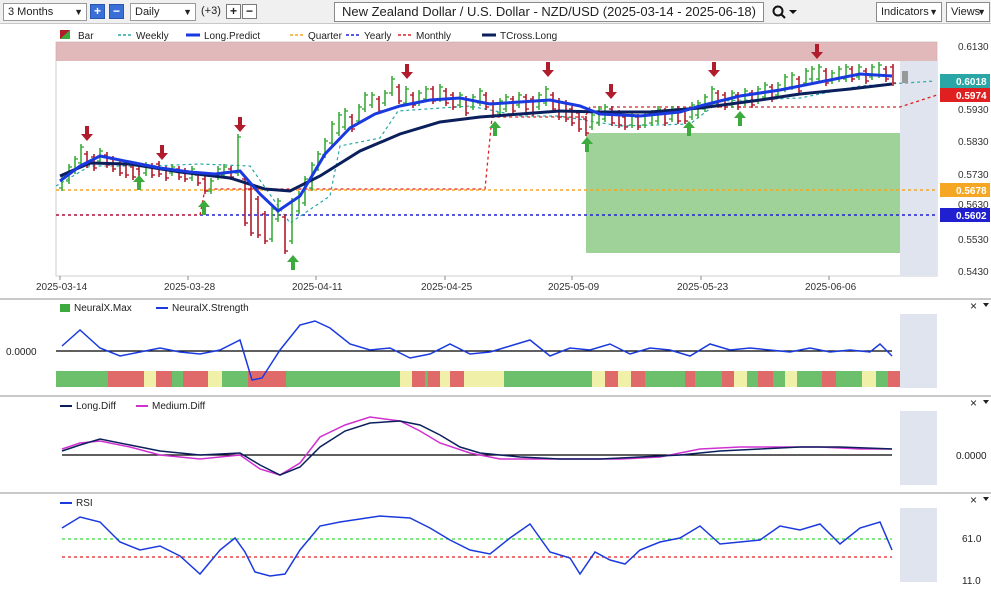 This screenshot has height=589, width=991. What do you see at coordinates (233, 11) in the screenshot?
I see `indicator-add-button: +` at bounding box center [233, 11].